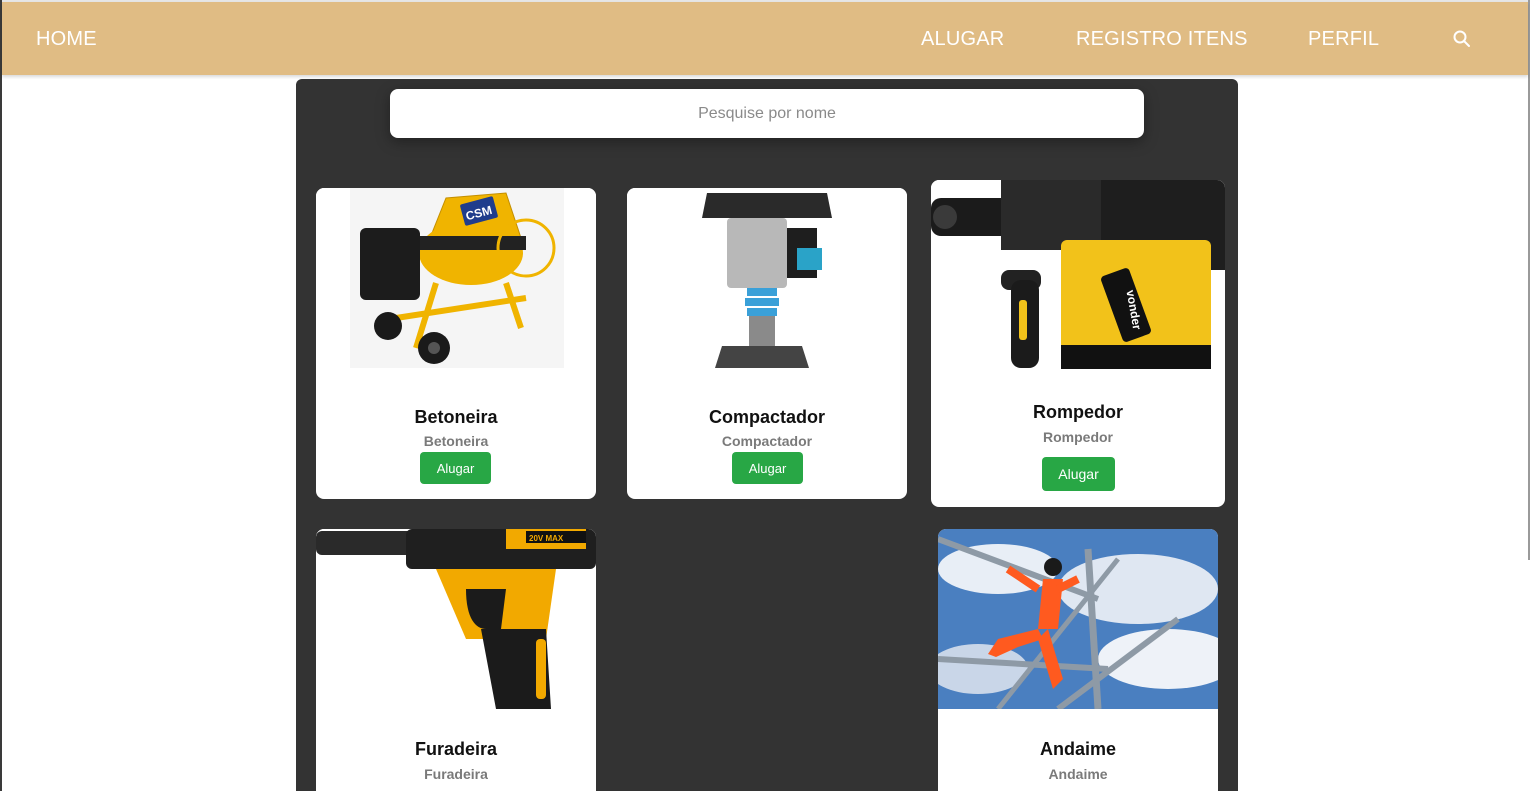 Image resolution: width=1530 pixels, height=791 pixels. I want to click on item-subtitle: Andaime, so click(1078, 774).